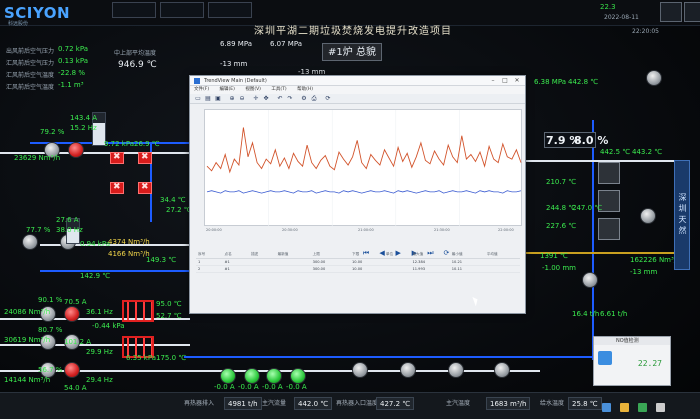 The width and height of the screenshot is (700, 419). Describe the element at coordinates (456, 370) in the screenshot. I see `feed-pump-3-icon` at that location.